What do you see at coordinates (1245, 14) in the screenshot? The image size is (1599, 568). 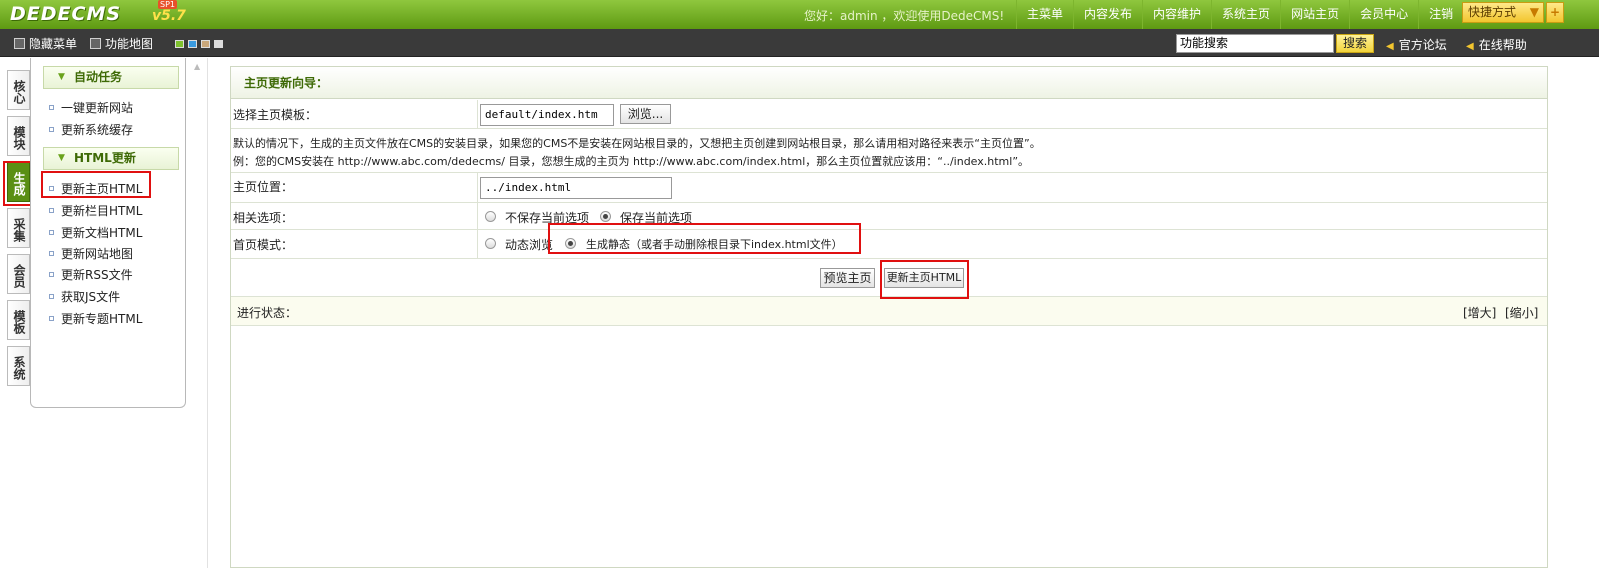 I see `nav-system-home: 系统主页` at bounding box center [1245, 14].